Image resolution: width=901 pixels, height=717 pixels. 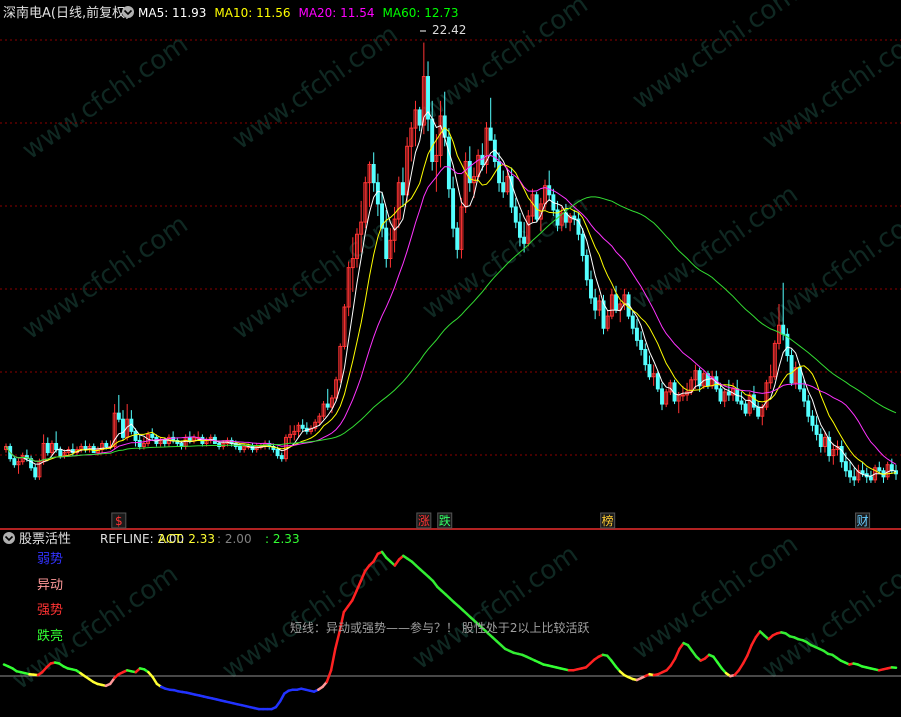 I want to click on level-label-anomaly: 异动, so click(x=50, y=585).